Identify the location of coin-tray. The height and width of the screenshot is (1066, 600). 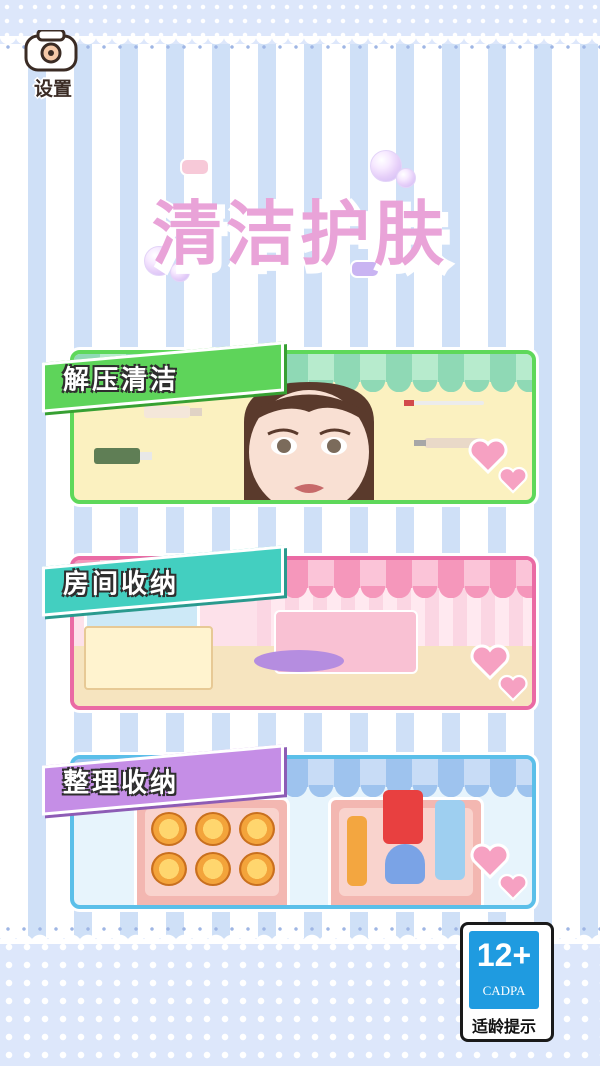
(212, 851).